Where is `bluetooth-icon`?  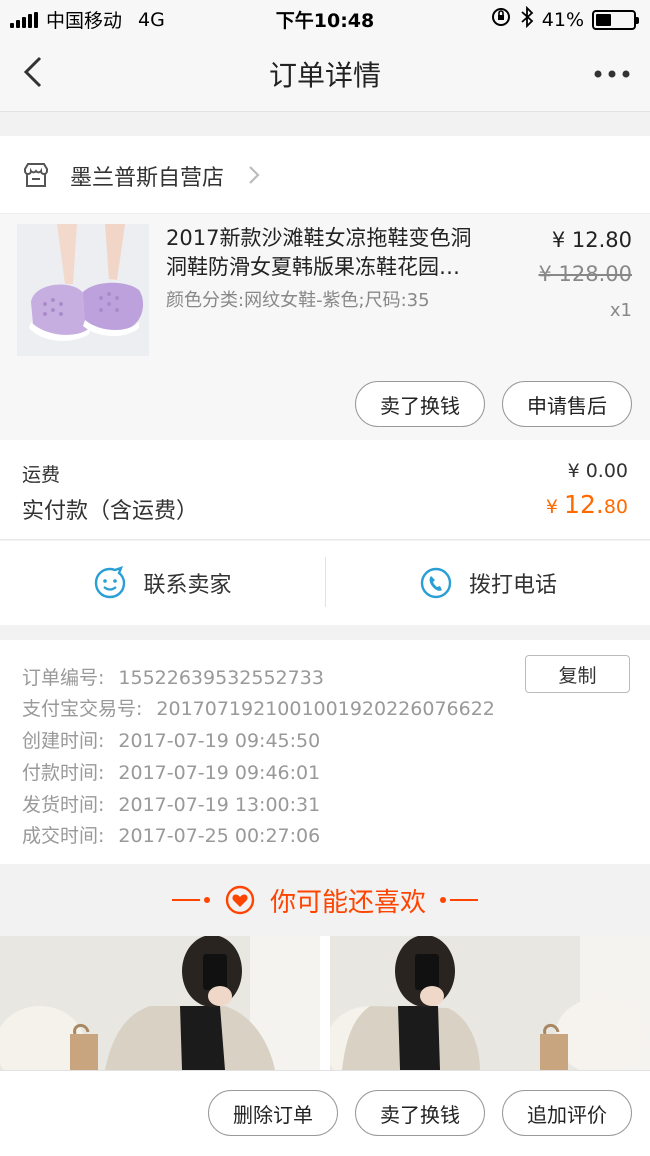
bluetooth-icon is located at coordinates (527, 19).